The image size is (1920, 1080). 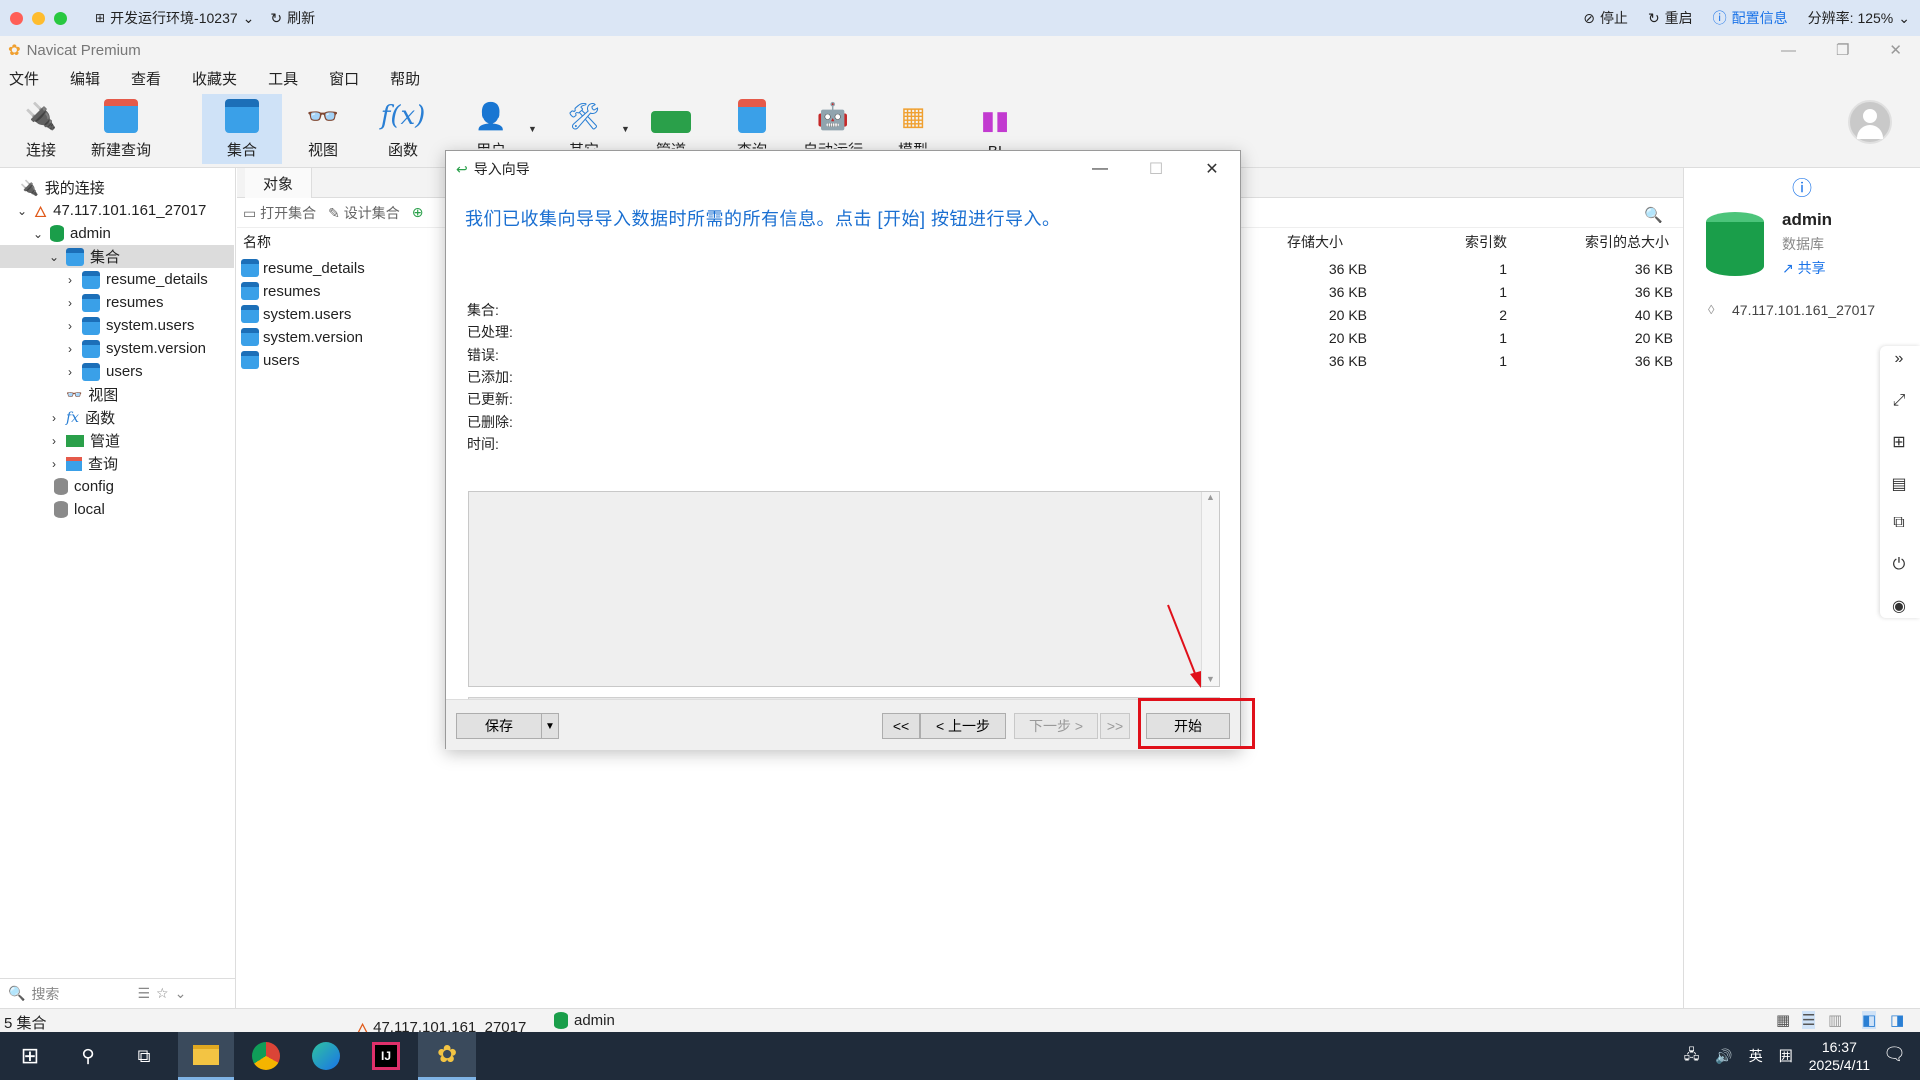 What do you see at coordinates (214, 78) in the screenshot?
I see `menu-favorites: 收藏夹` at bounding box center [214, 78].